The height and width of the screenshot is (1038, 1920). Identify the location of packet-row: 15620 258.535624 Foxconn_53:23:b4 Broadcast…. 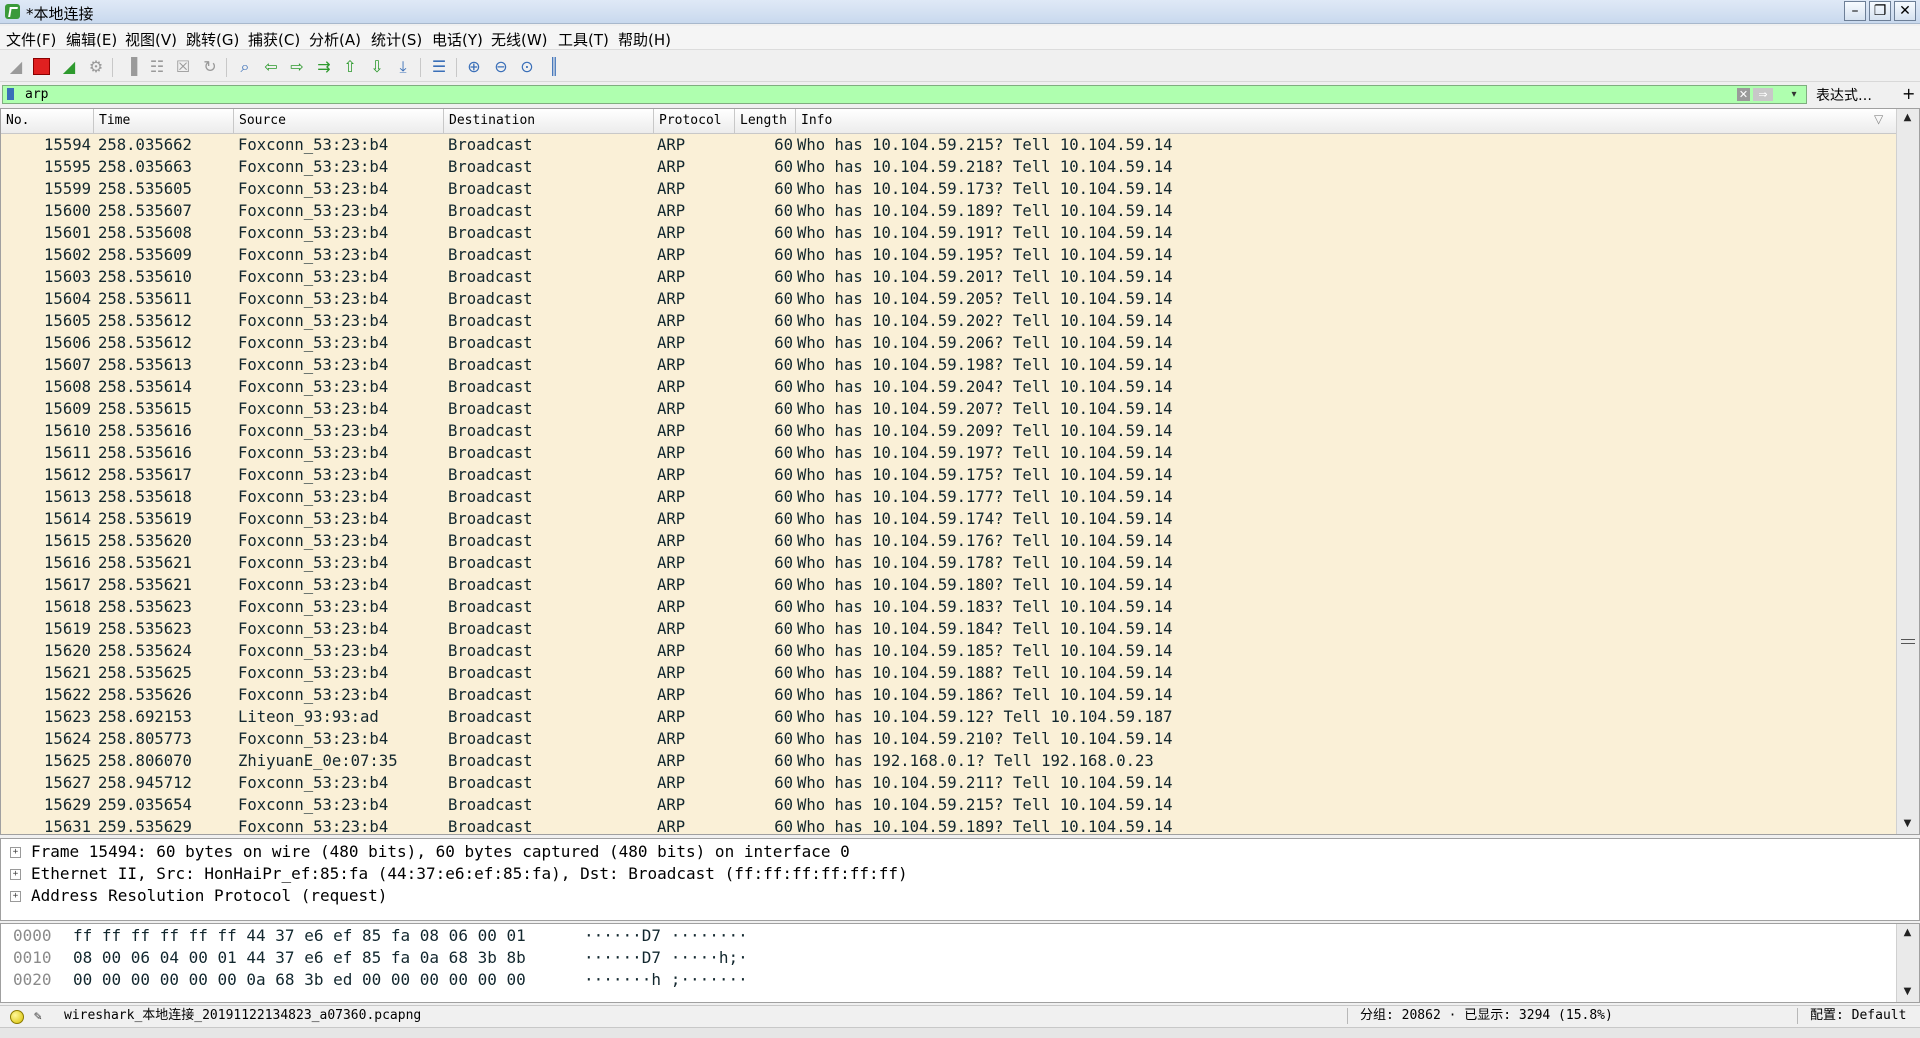
(948, 651).